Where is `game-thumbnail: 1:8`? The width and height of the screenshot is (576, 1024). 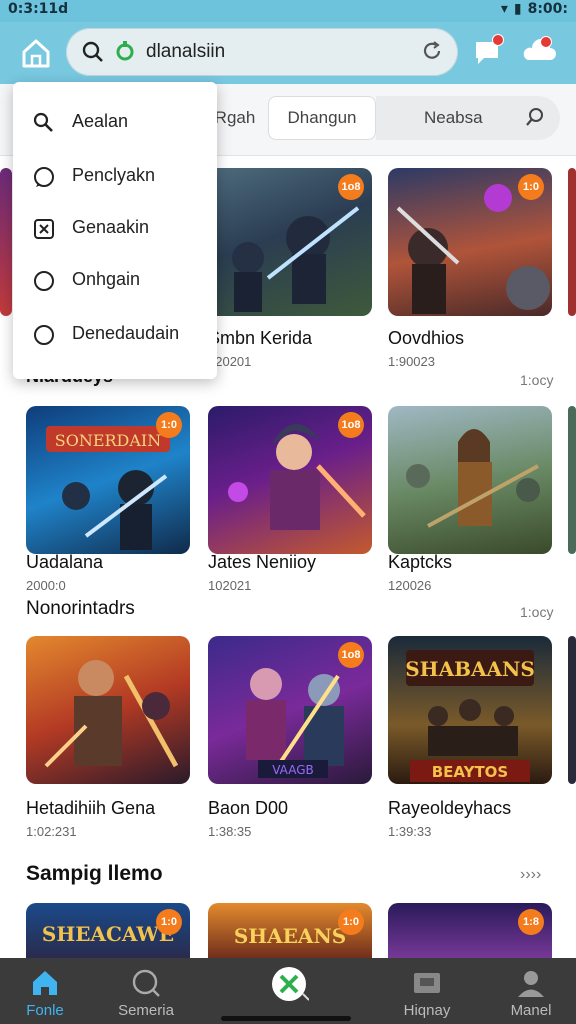 game-thumbnail: 1:8 is located at coordinates (470, 932).